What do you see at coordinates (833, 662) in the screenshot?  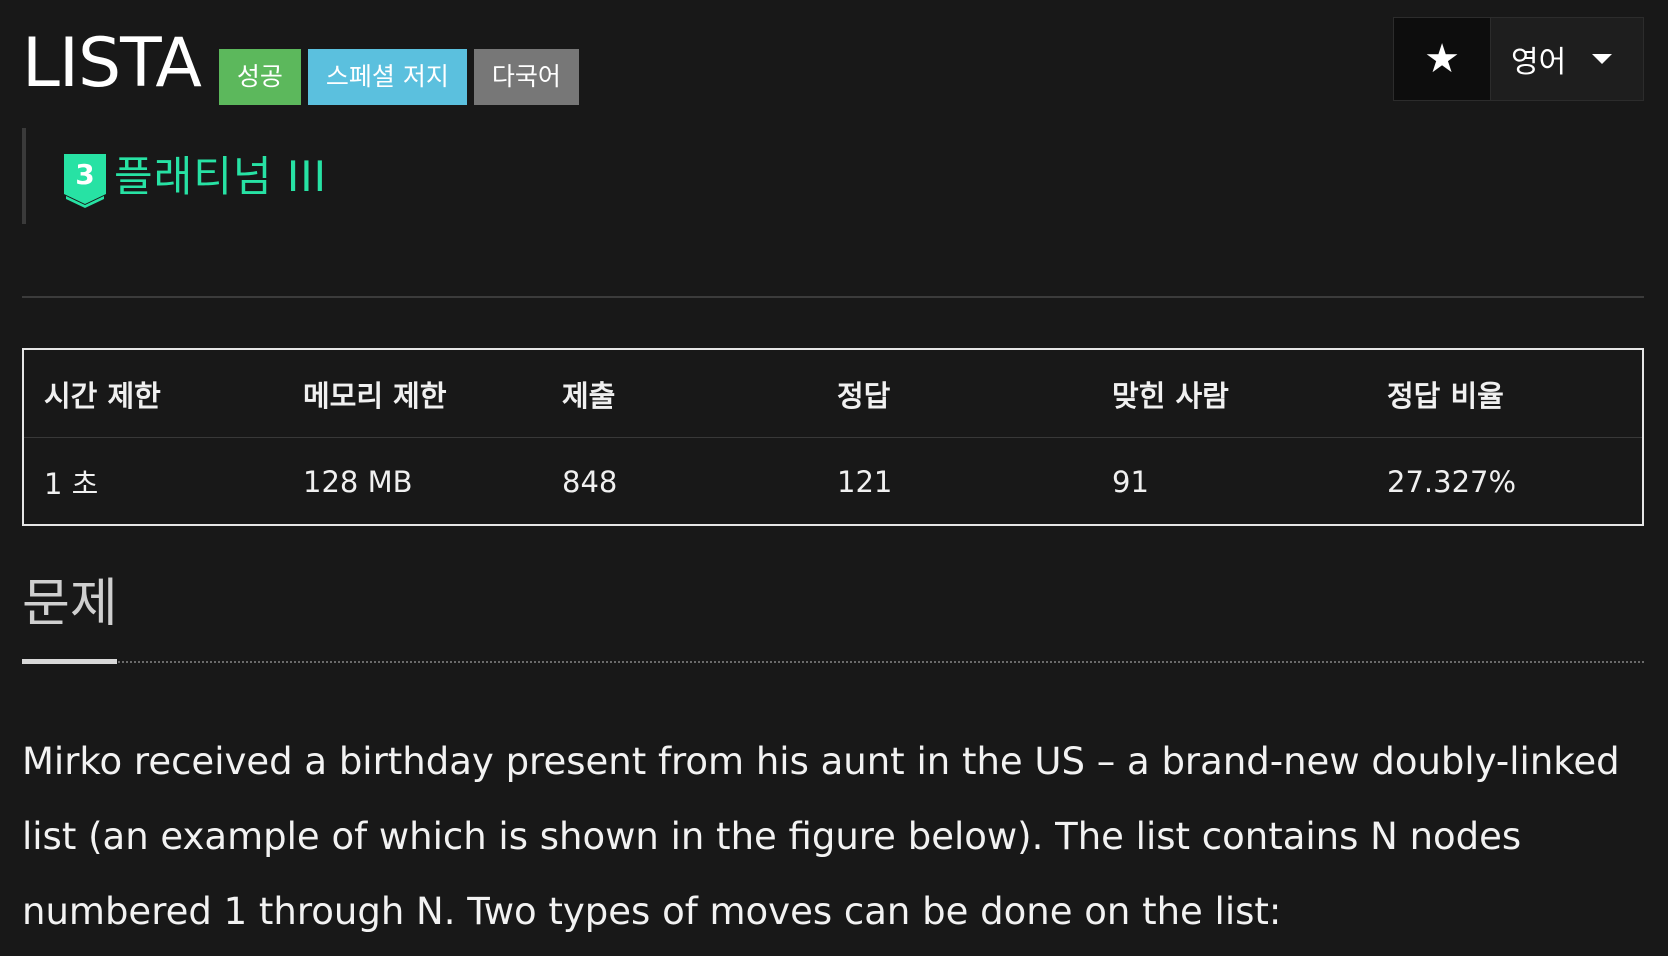 I see `section-divider` at bounding box center [833, 662].